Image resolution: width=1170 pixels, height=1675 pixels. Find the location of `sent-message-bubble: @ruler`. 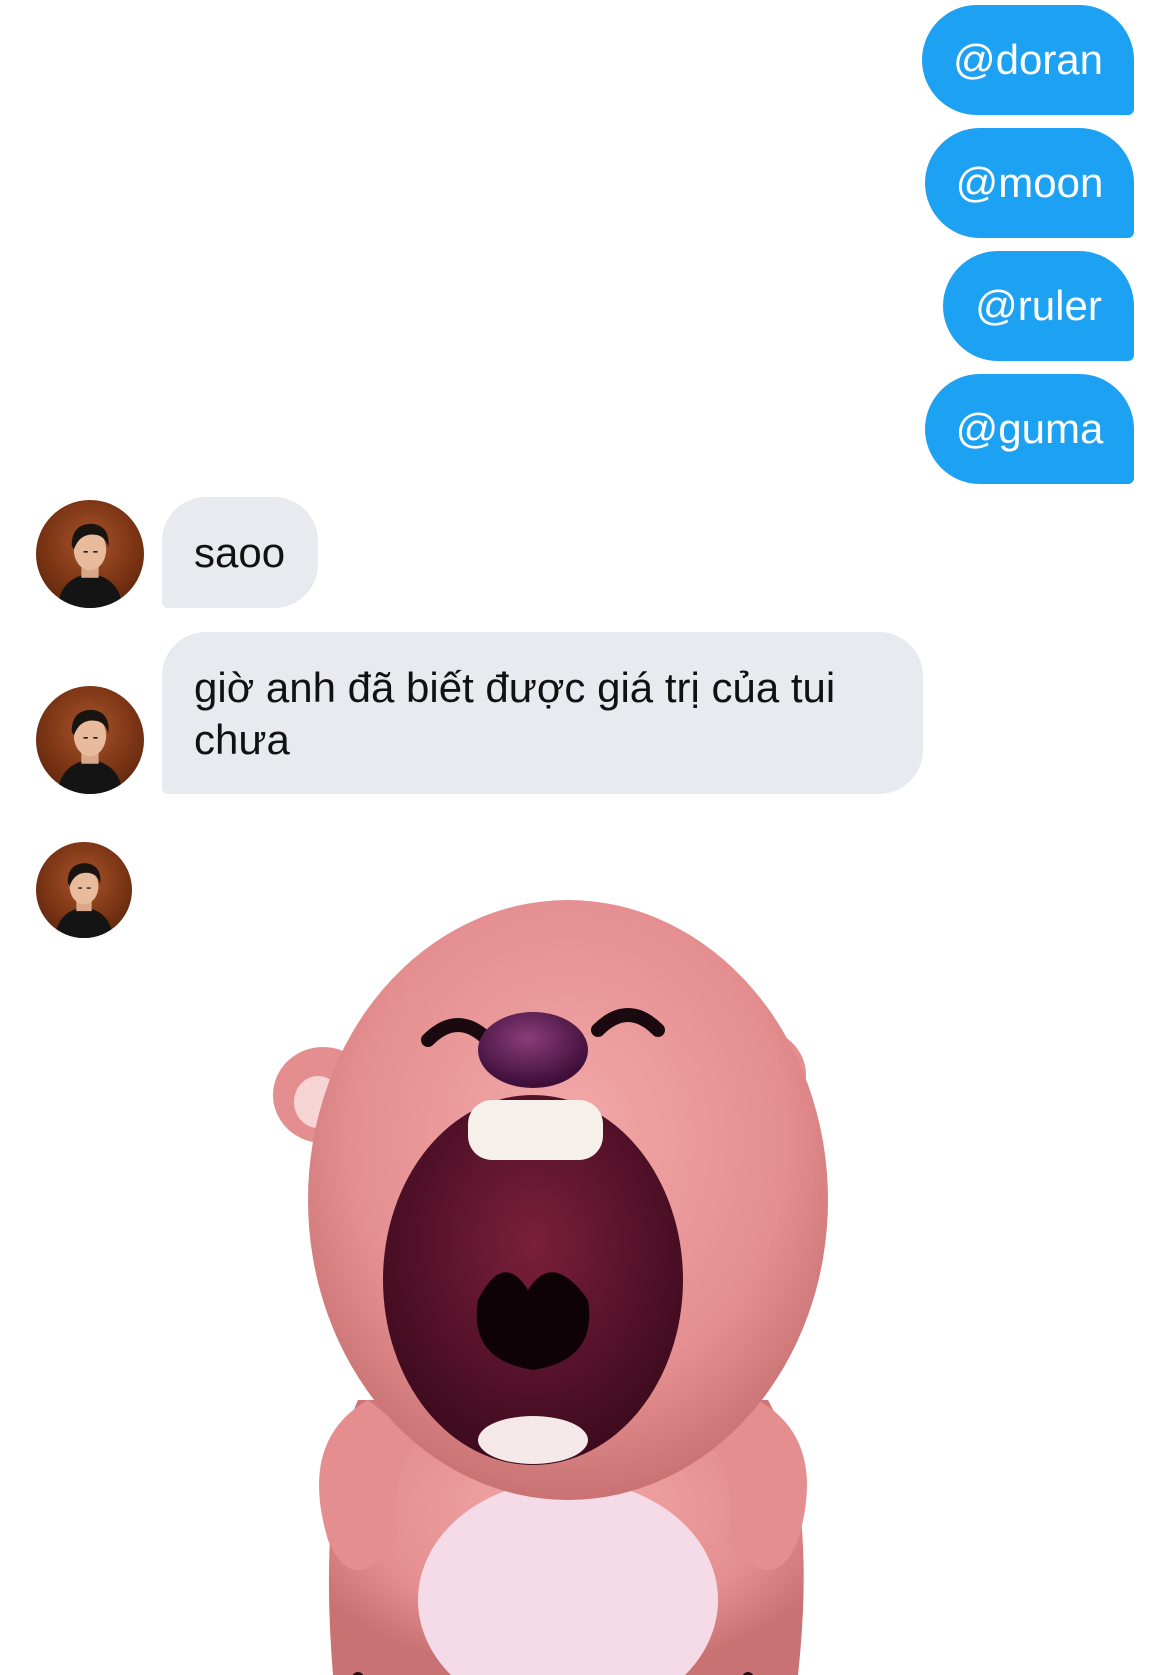

sent-message-bubble: @ruler is located at coordinates (1038, 306).